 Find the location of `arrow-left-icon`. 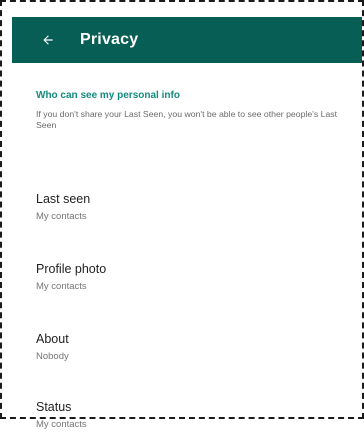

arrow-left-icon is located at coordinates (48, 40).